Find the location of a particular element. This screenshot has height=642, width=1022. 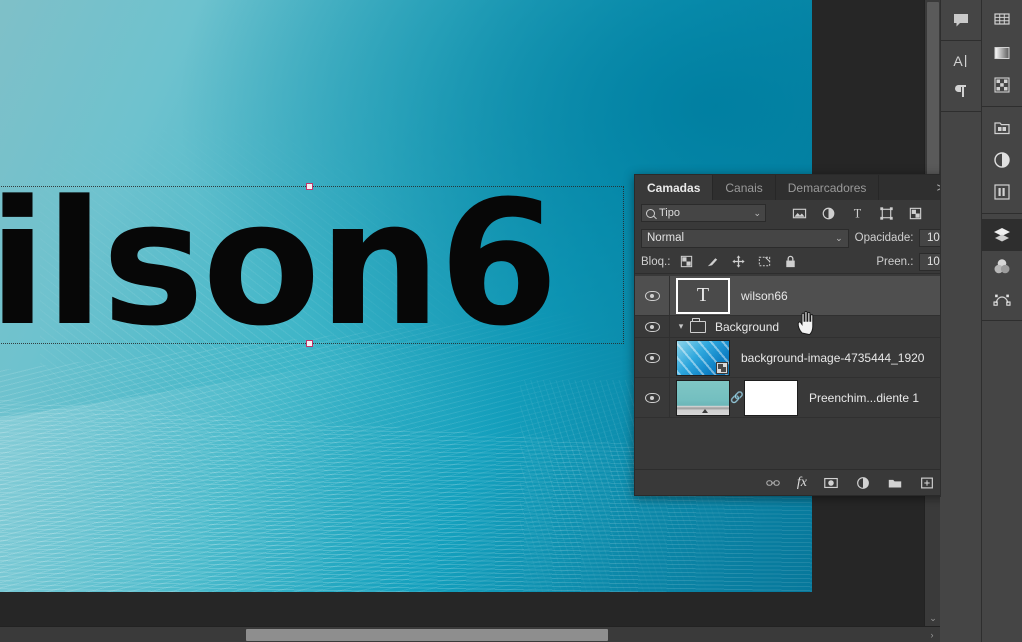

tab-demarcadores: Demarcadores is located at coordinates (828, 187).